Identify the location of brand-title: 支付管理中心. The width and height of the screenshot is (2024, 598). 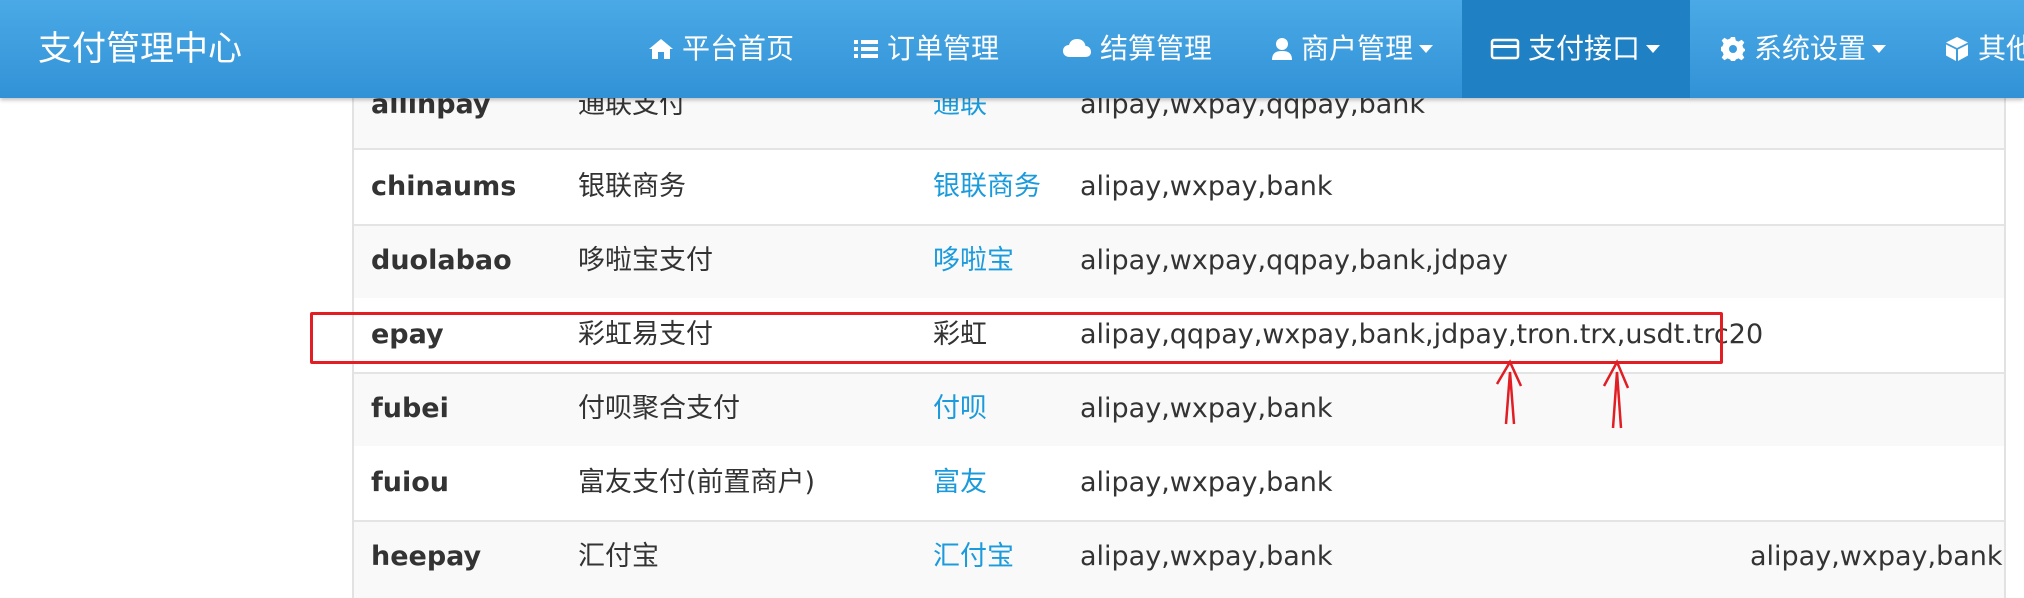
(140, 49).